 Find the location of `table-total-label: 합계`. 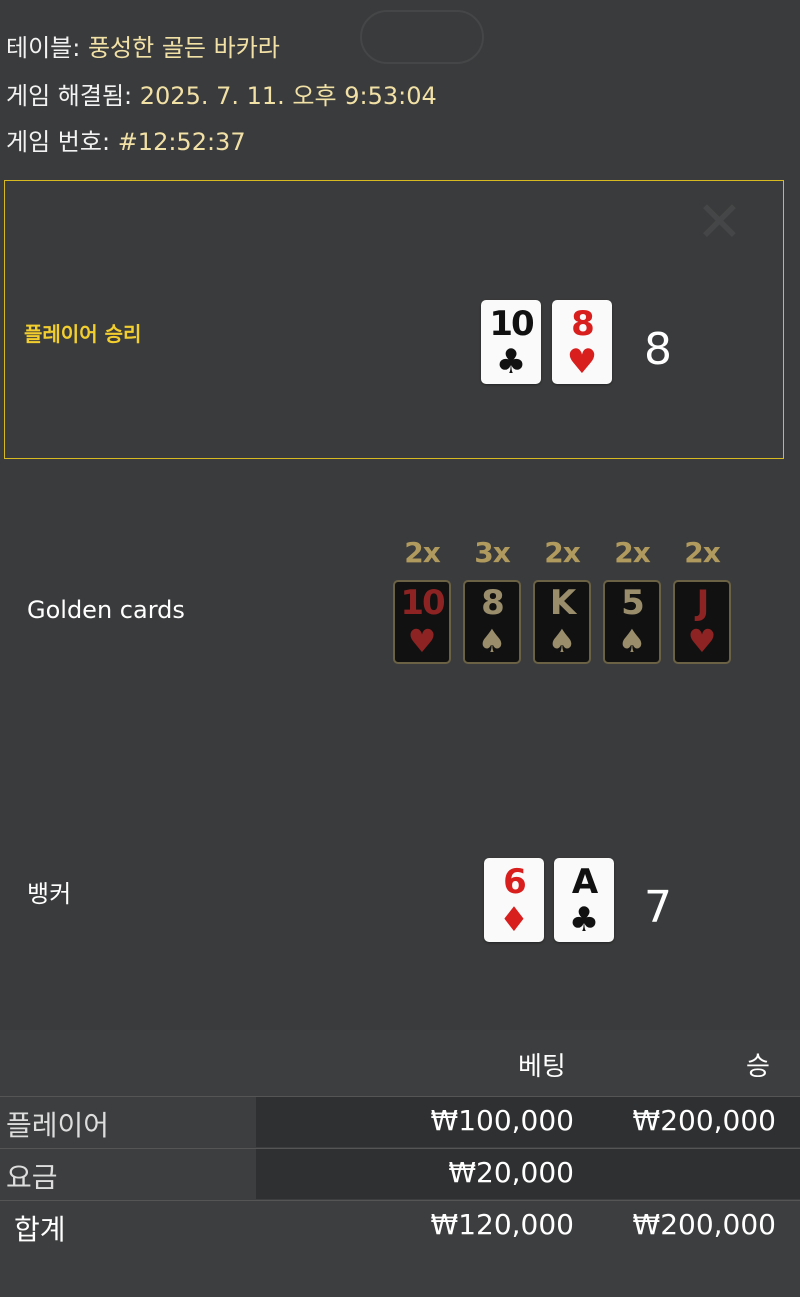

table-total-label: 합계 is located at coordinates (40, 1229).